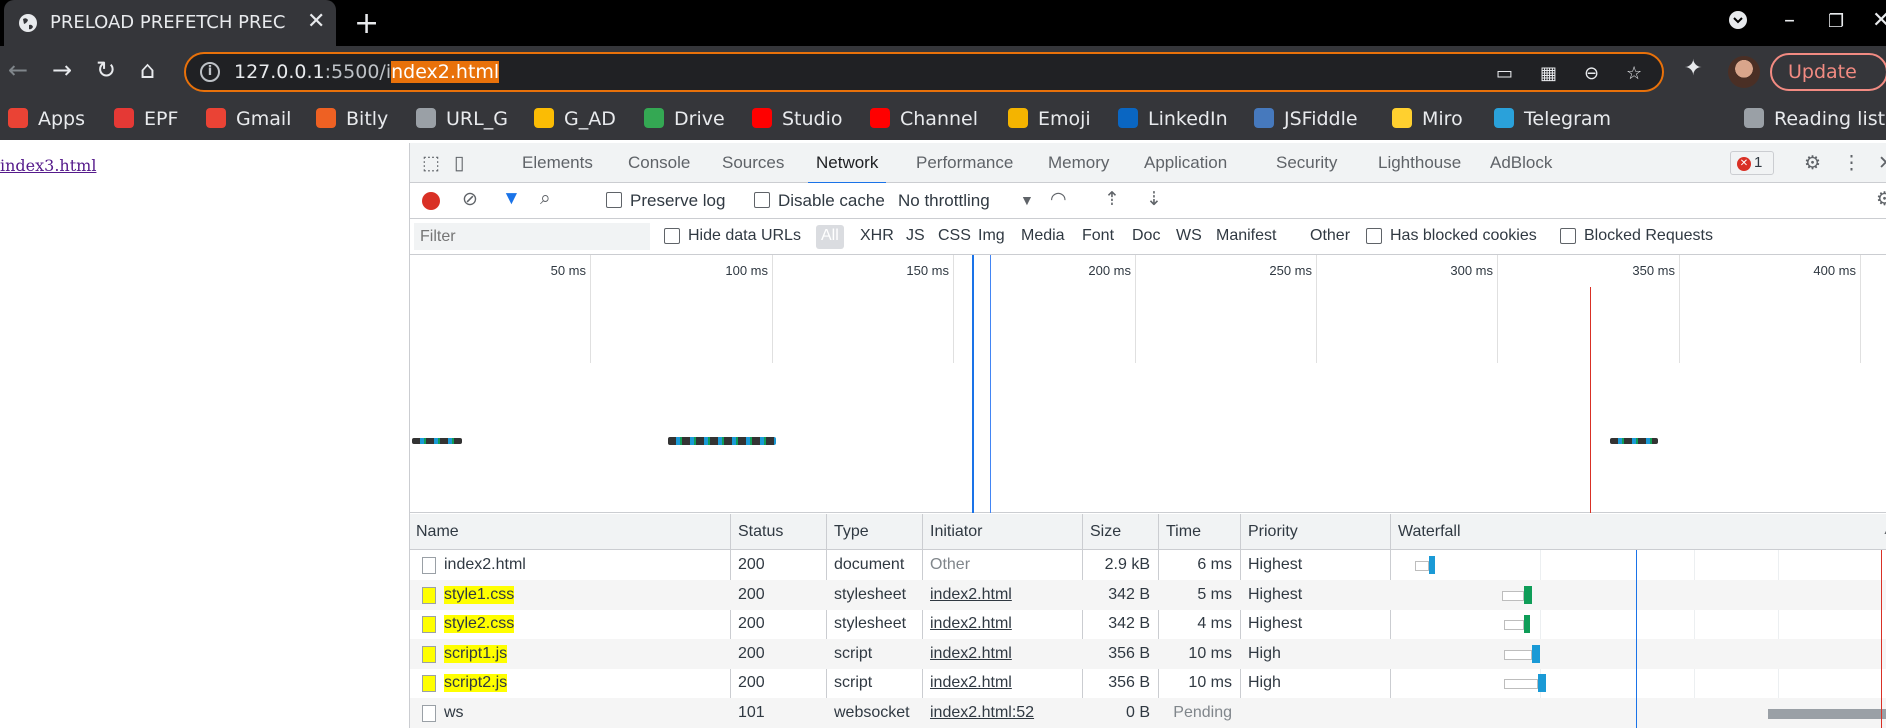  I want to click on close-window-icon: ✕, so click(1879, 20).